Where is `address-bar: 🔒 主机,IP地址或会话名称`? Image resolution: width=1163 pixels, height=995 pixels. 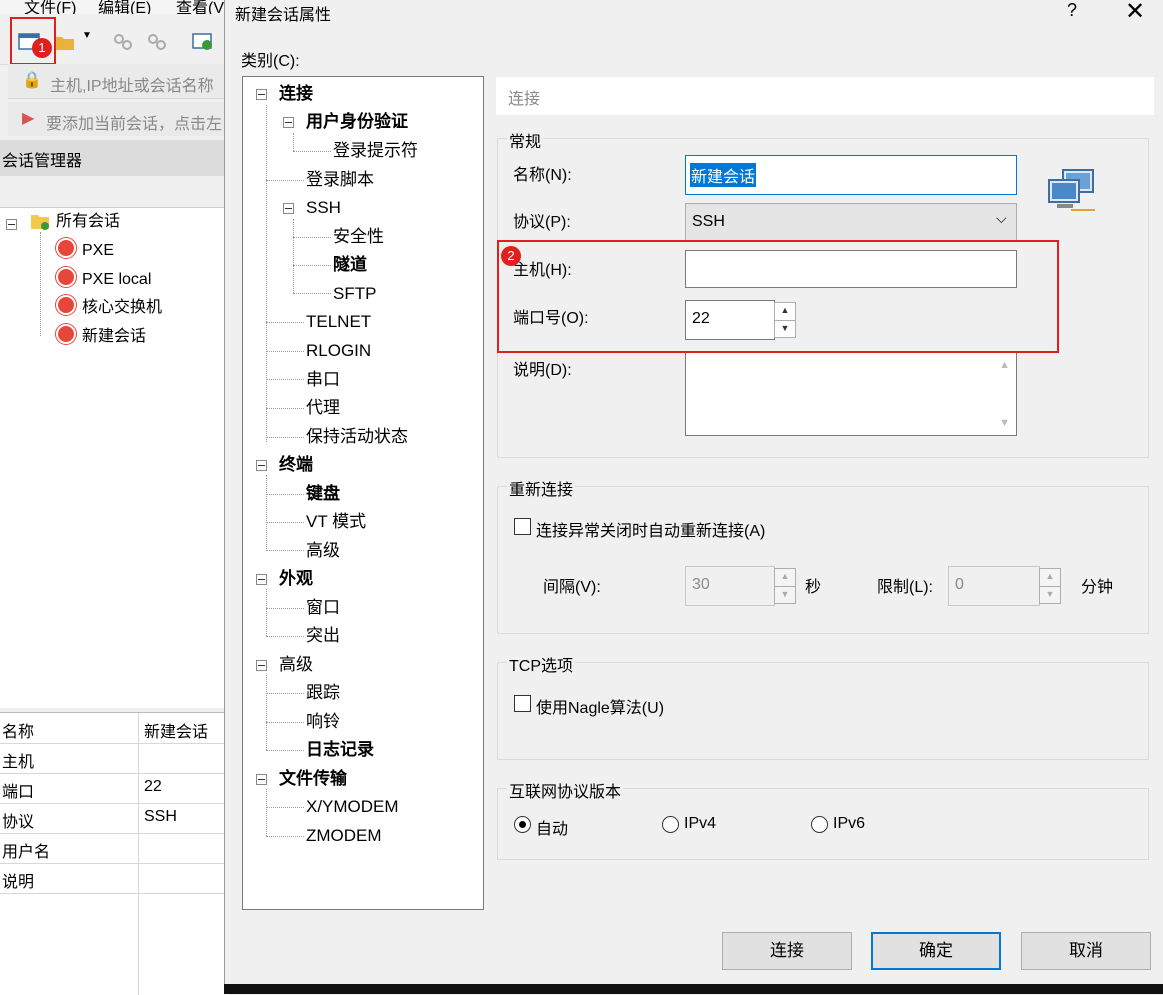
address-bar: 🔒 主机,IP地址或会话名称 is located at coordinates (119, 81).